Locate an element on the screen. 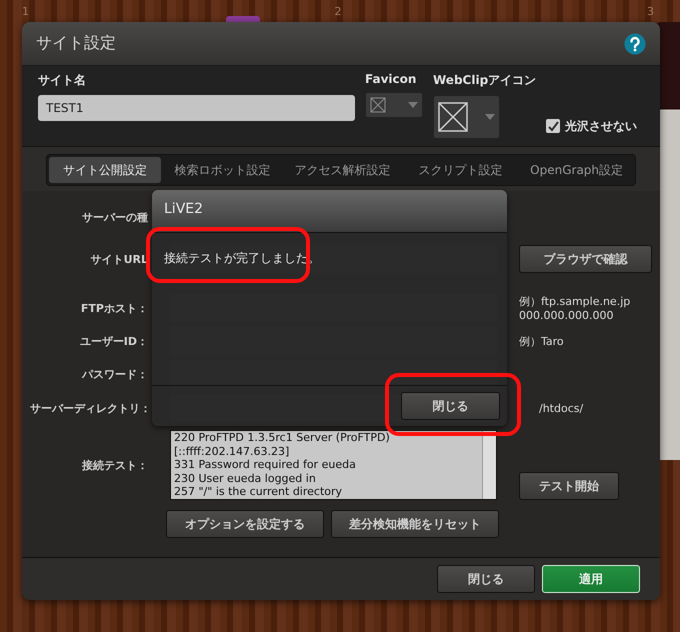  field-label: ユーザーID： is located at coordinates (113, 341).